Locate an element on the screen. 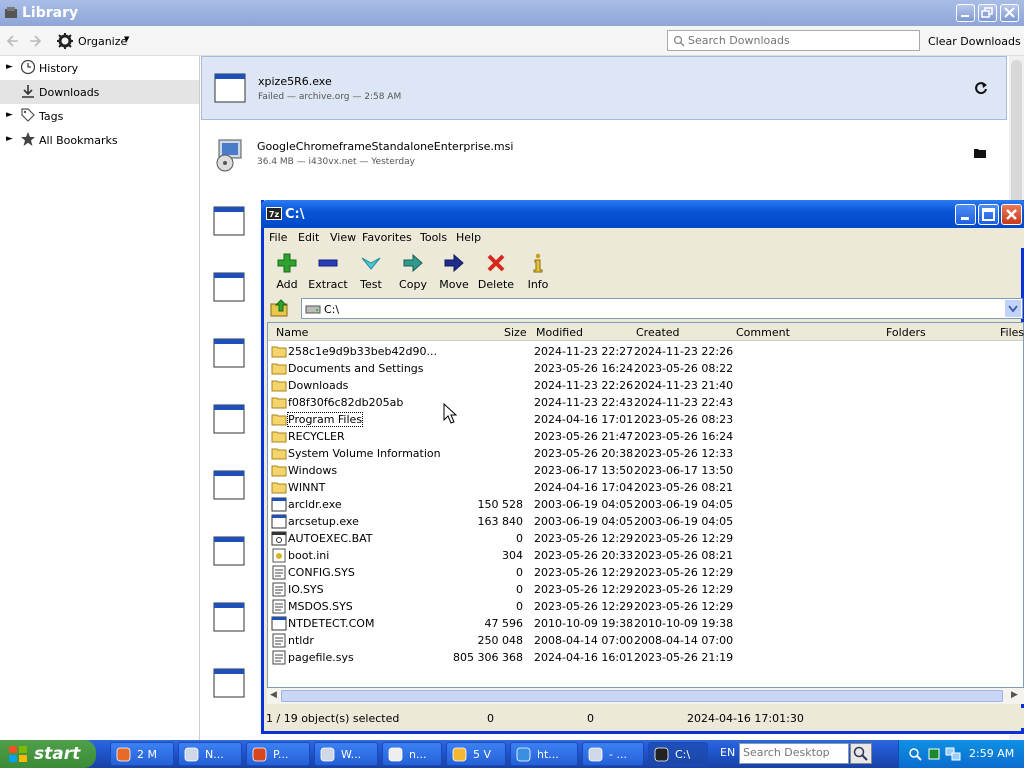 The height and width of the screenshot is (768, 1024). taskbar-button: 2 M is located at coordinates (142, 754).